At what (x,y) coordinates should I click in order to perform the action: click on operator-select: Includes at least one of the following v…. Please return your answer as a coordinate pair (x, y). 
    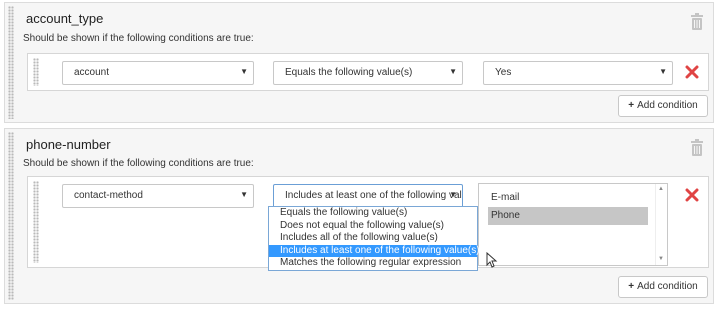
    Looking at the image, I should click on (368, 196).